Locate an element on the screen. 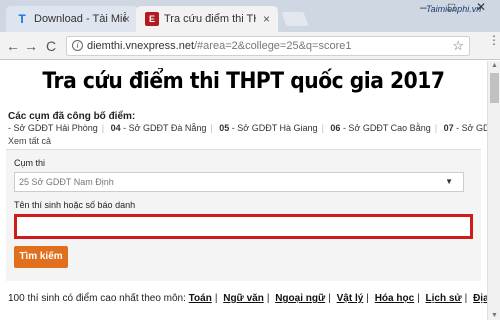 The height and width of the screenshot is (320, 500). back-arrow-icon: ← is located at coordinates (13, 46).